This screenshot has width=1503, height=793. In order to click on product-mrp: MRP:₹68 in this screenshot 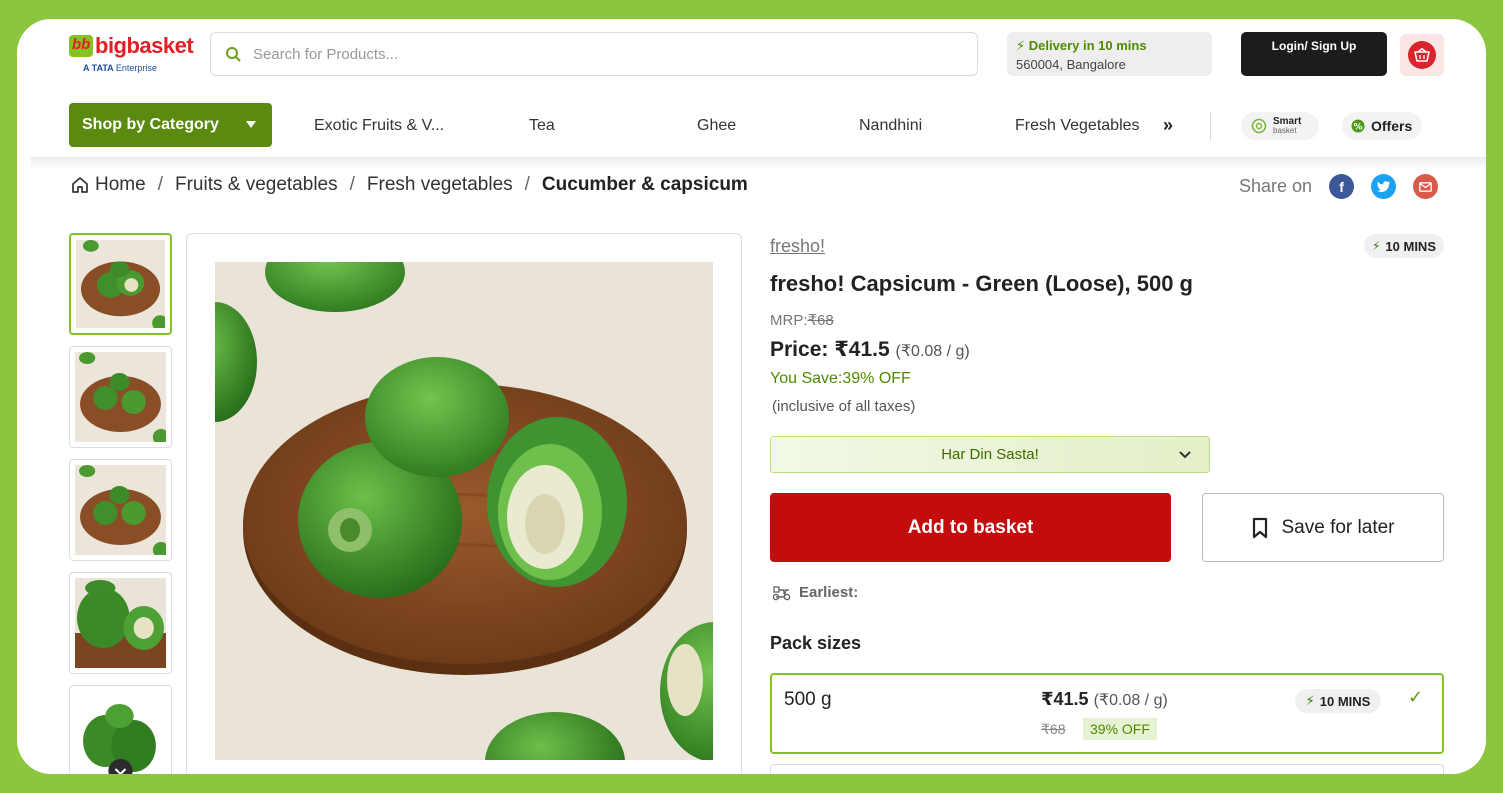, I will do `click(802, 320)`.